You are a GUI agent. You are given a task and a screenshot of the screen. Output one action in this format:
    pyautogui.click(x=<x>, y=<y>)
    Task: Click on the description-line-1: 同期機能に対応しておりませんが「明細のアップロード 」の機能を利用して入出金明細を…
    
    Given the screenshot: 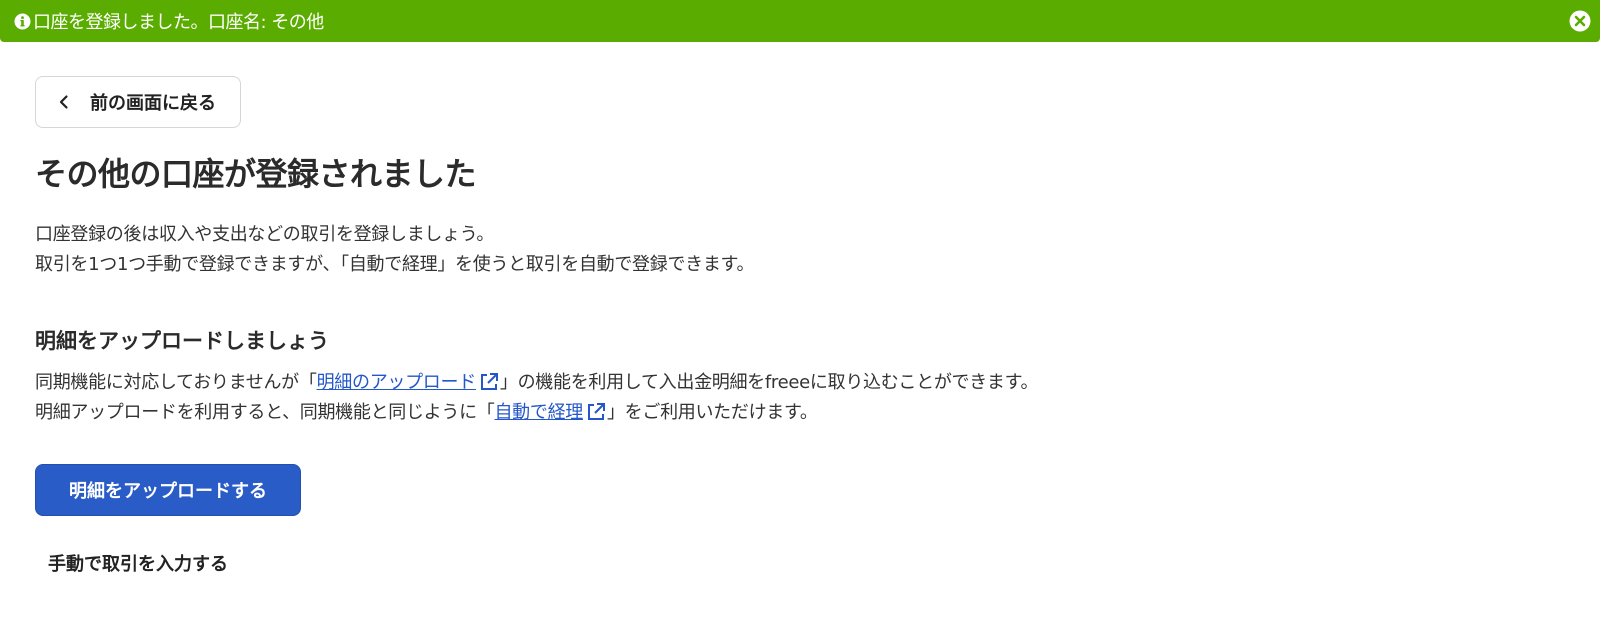 What is the action you would take?
    pyautogui.click(x=805, y=383)
    